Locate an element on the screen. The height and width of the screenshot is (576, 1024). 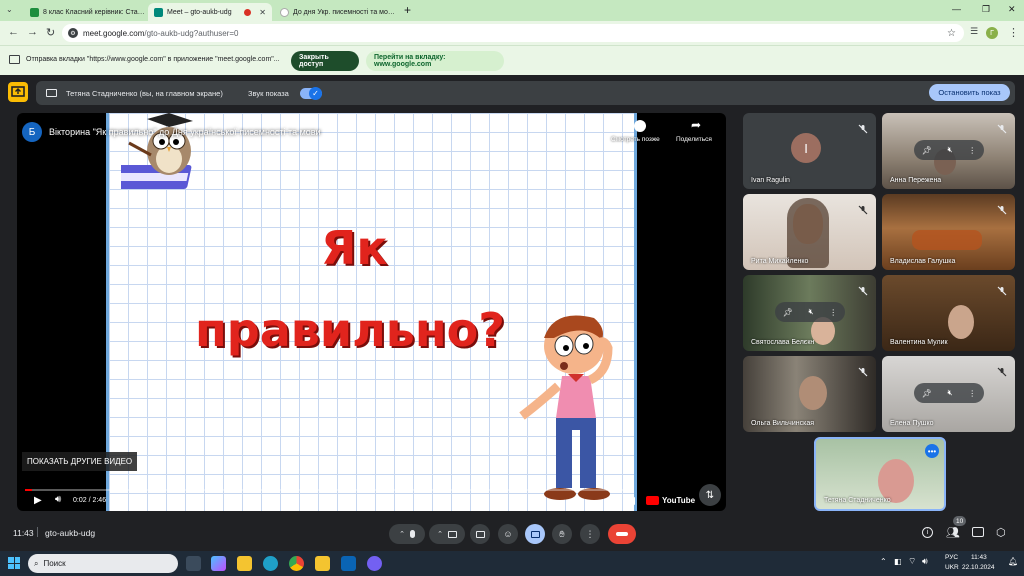
notification-bell-icon: 🔔︎ is located at coordinates (1013, 561).